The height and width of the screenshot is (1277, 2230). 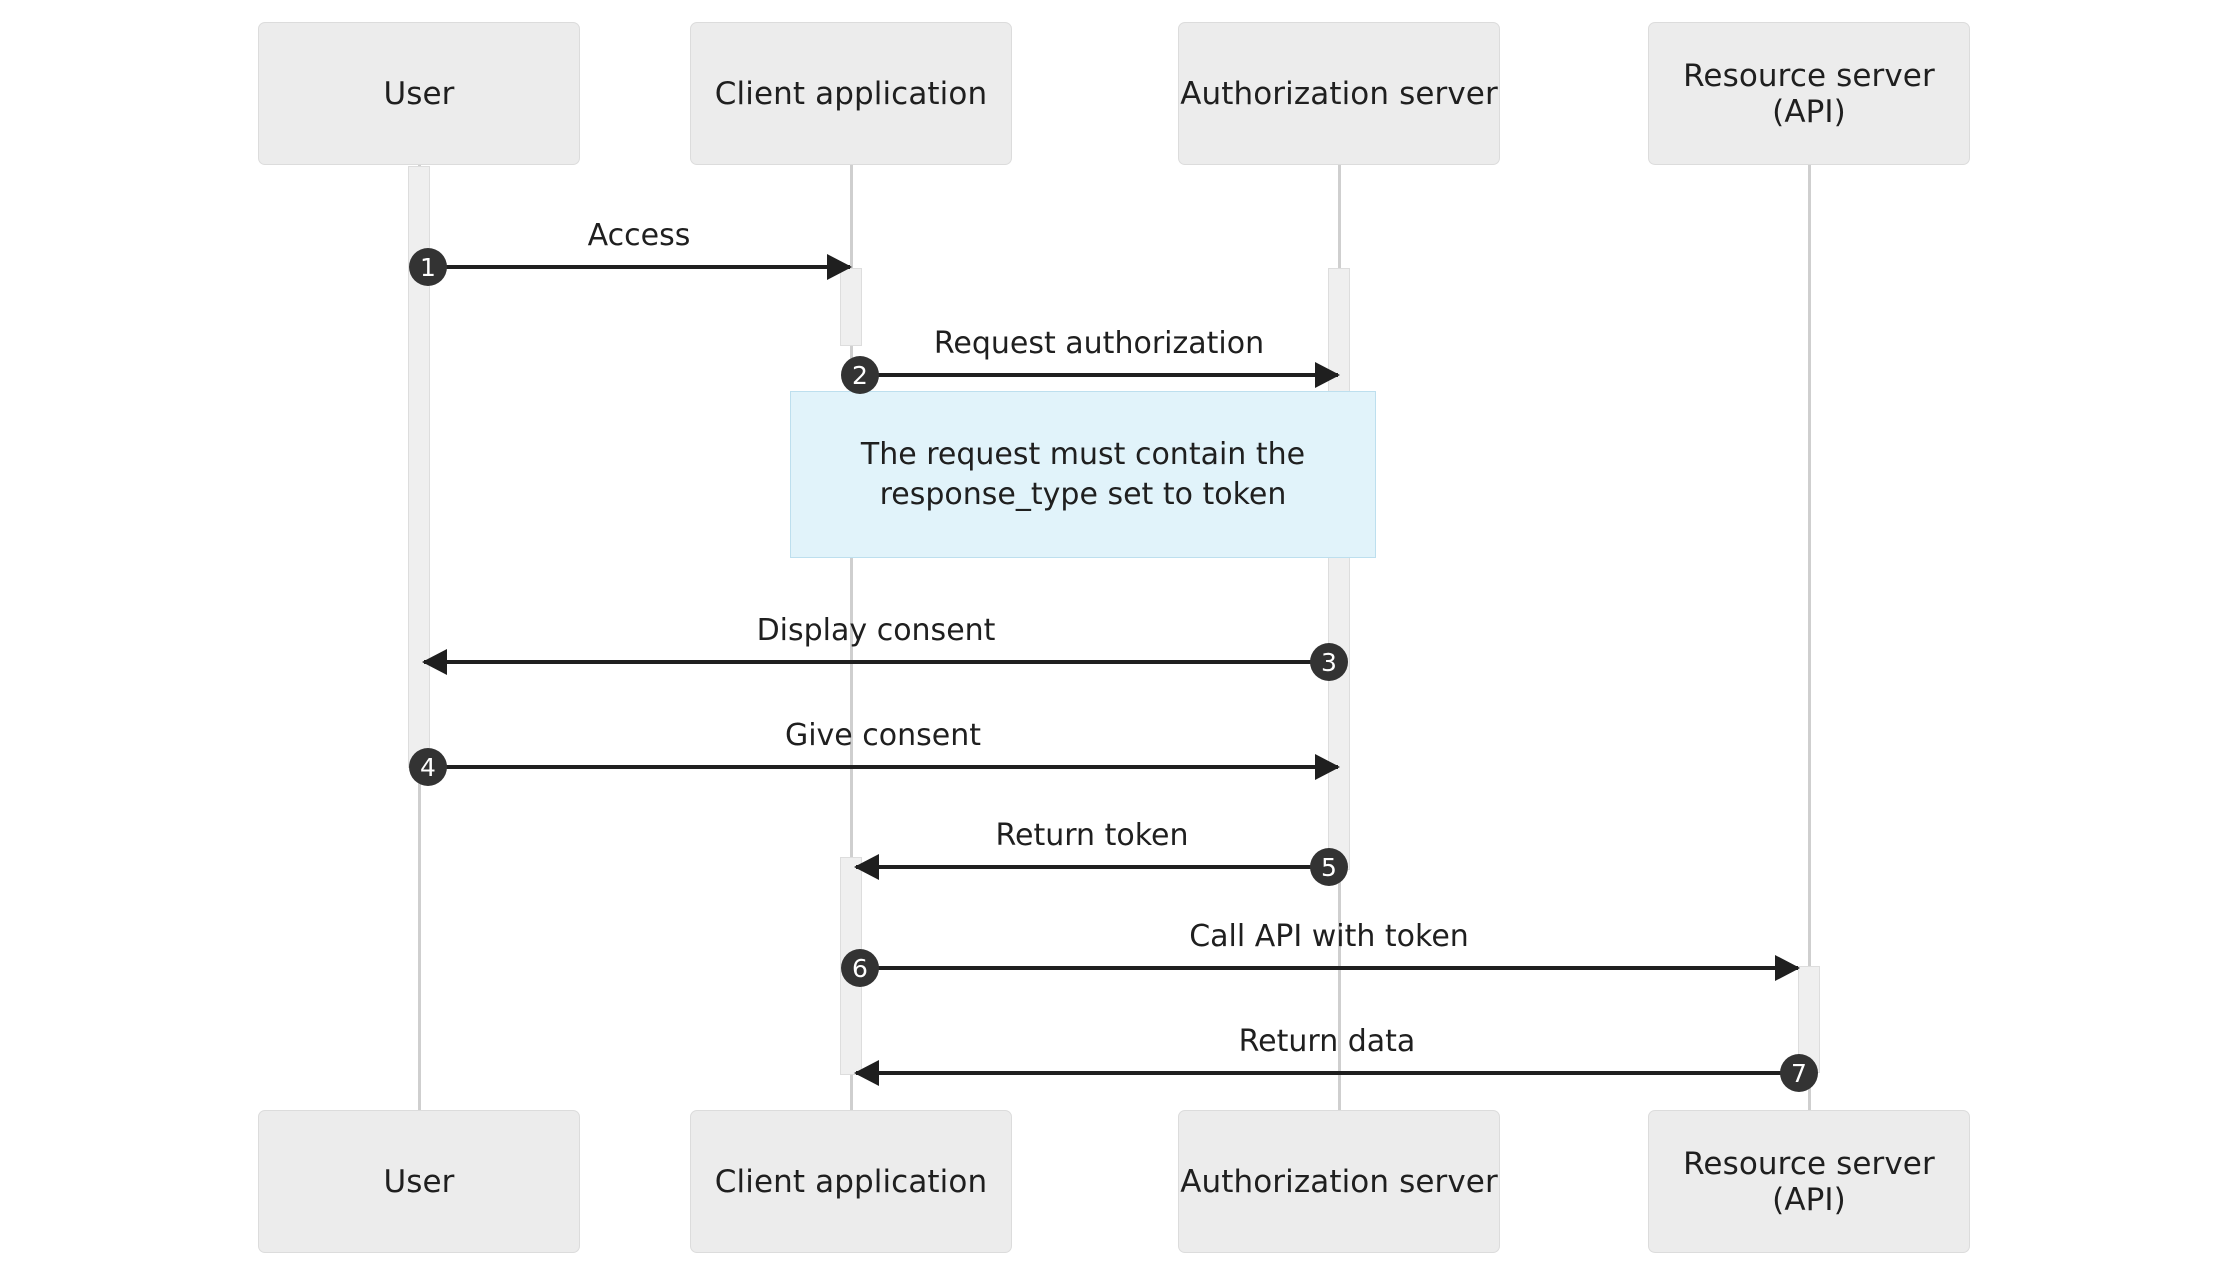 I want to click on sequence-badge-4: 4, so click(x=428, y=767).